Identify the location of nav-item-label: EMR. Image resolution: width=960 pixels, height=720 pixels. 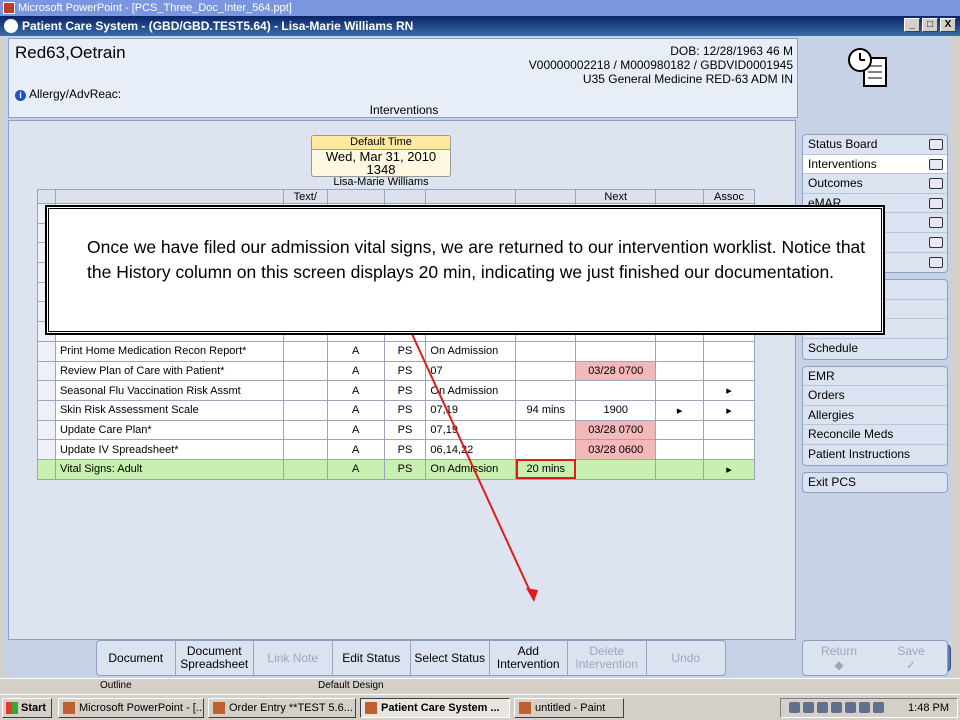
(821, 375).